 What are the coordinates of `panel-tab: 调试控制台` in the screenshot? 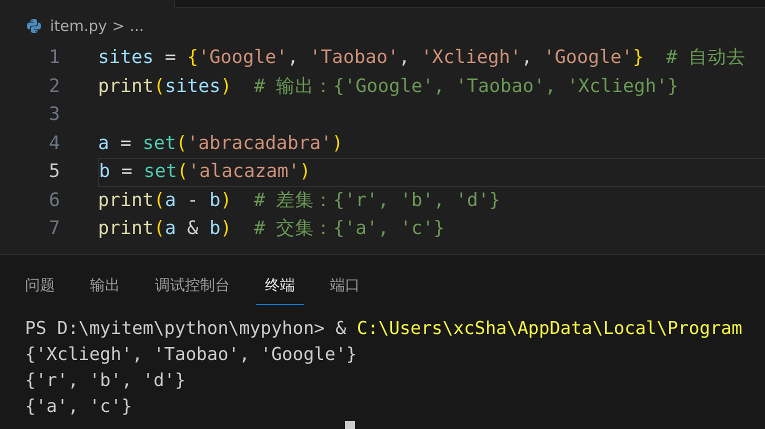 It's located at (192, 290).